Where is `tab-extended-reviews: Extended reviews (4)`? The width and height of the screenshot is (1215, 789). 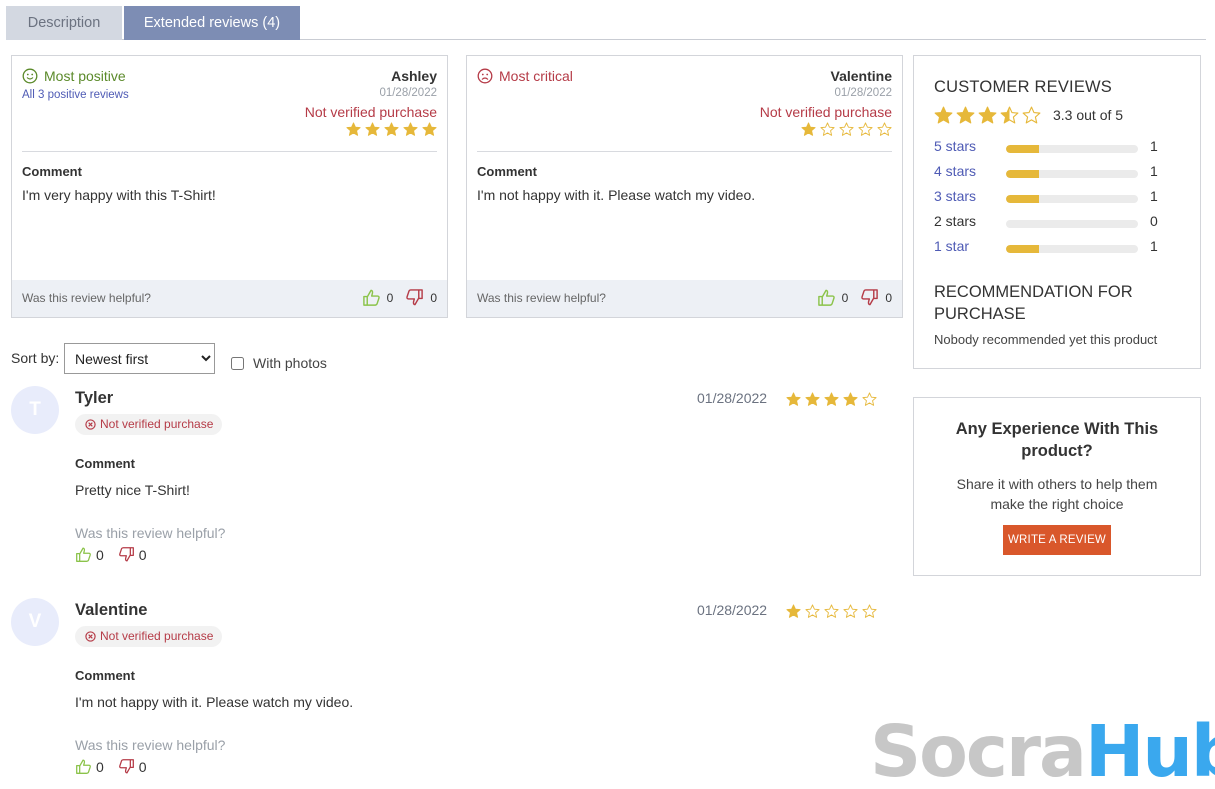 tab-extended-reviews: Extended reviews (4) is located at coordinates (212, 23).